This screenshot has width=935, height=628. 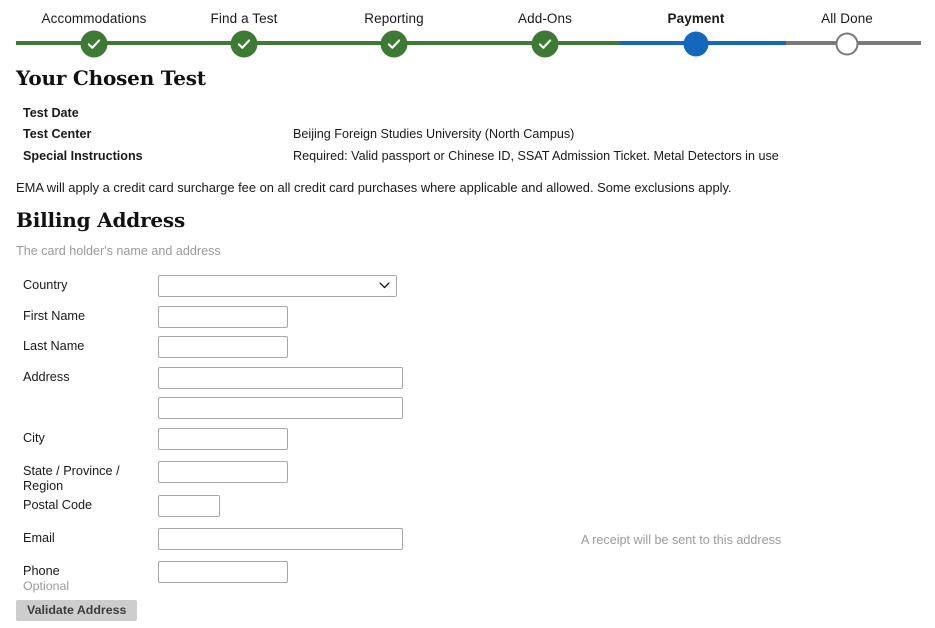 I want to click on country-select, so click(x=277, y=286).